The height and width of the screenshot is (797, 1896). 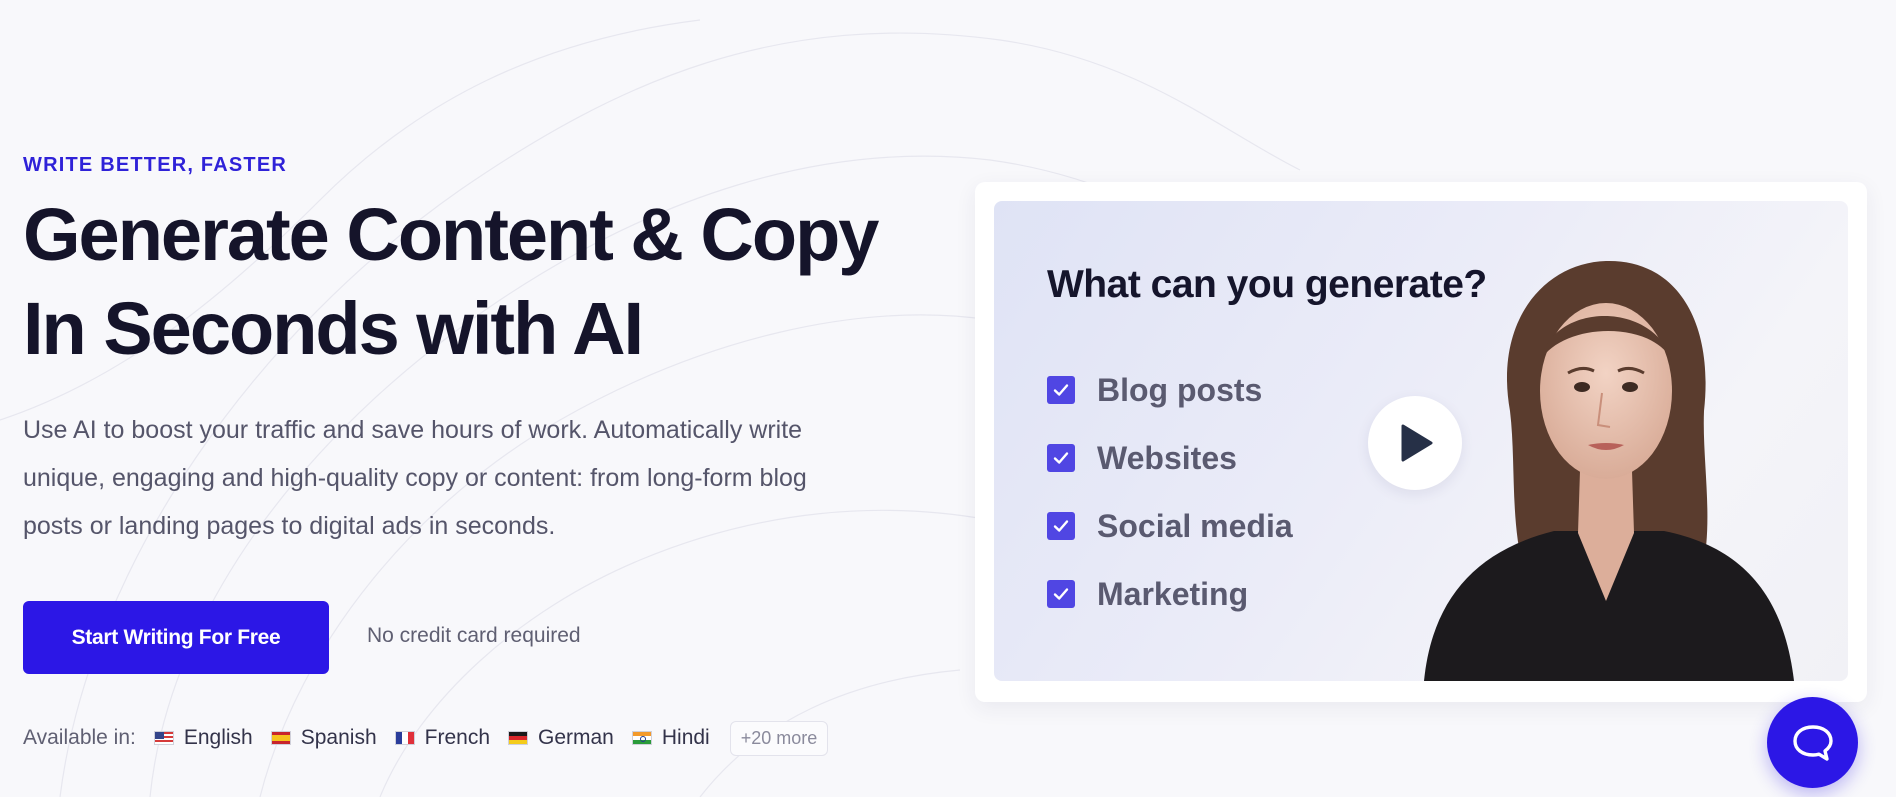 What do you see at coordinates (176, 637) in the screenshot?
I see `start-writing-button: Start Writing For Free` at bounding box center [176, 637].